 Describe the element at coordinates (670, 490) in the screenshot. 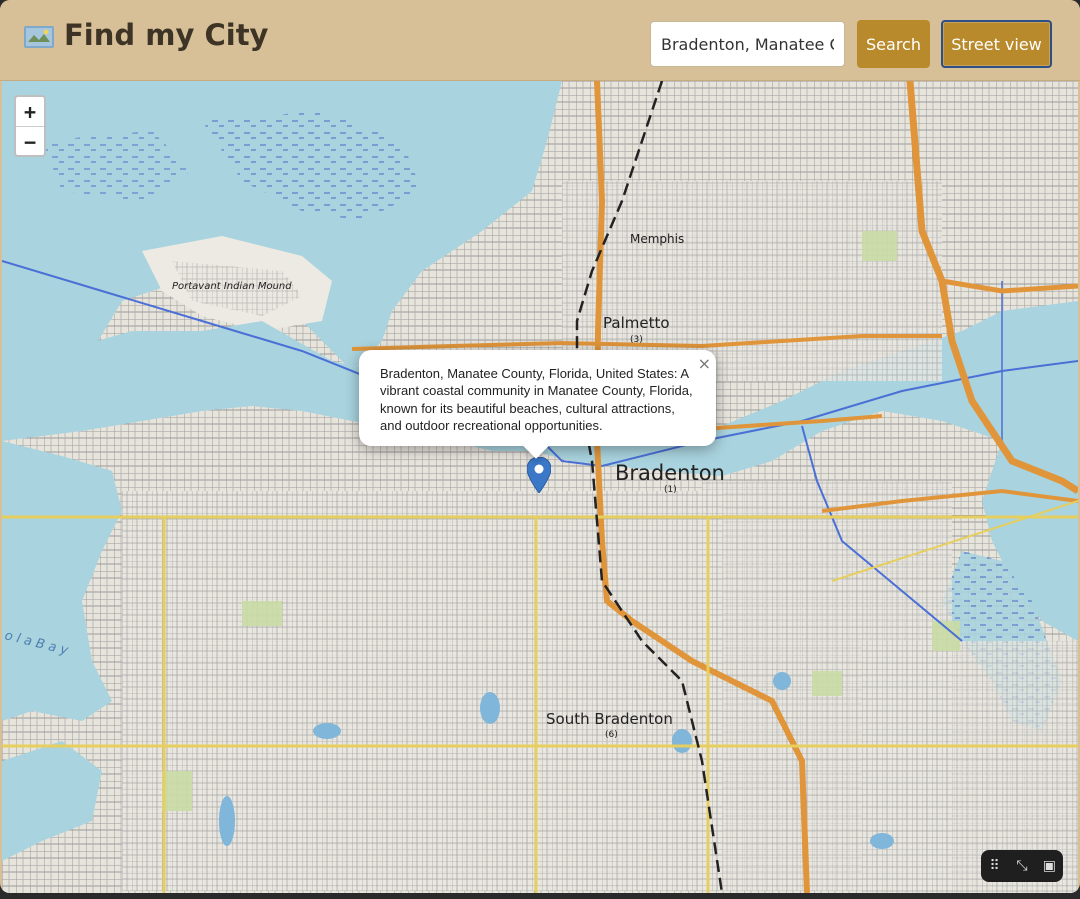

I see `label-bradenton-num: (1)` at that location.